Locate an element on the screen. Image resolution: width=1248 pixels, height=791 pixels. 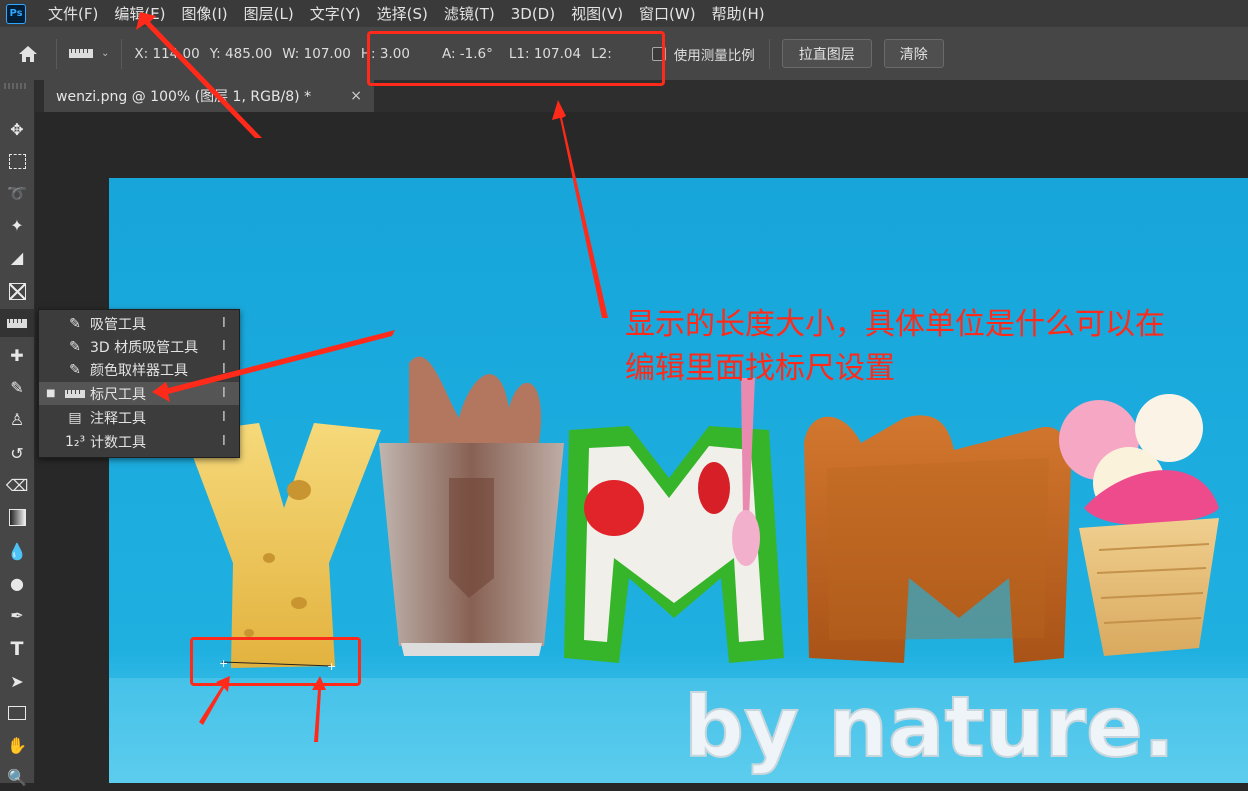
measure-y: Y: 485.00 is located at coordinates (241, 53).